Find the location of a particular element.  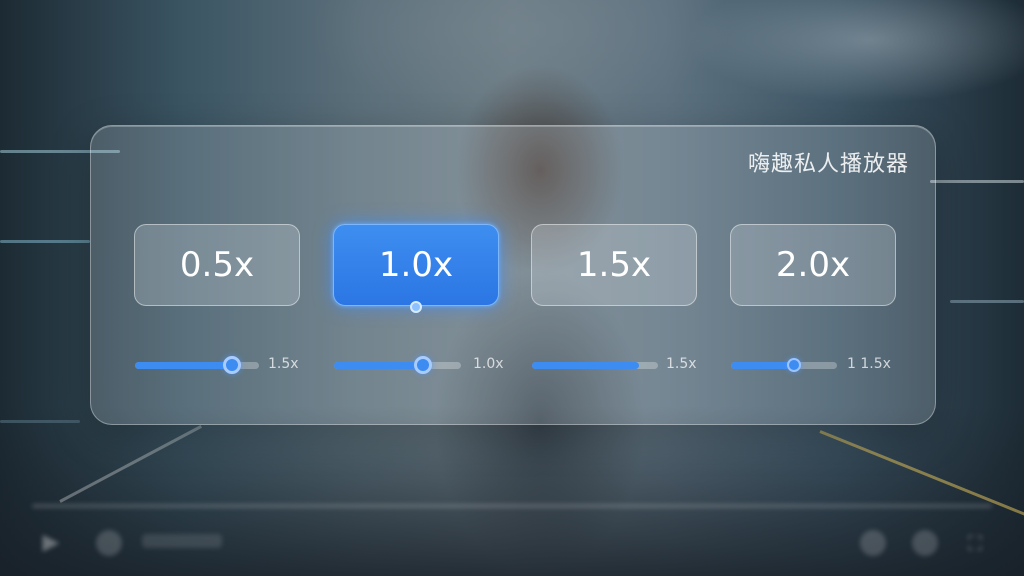

speed-button-1-5x: 1.5x is located at coordinates (614, 265).